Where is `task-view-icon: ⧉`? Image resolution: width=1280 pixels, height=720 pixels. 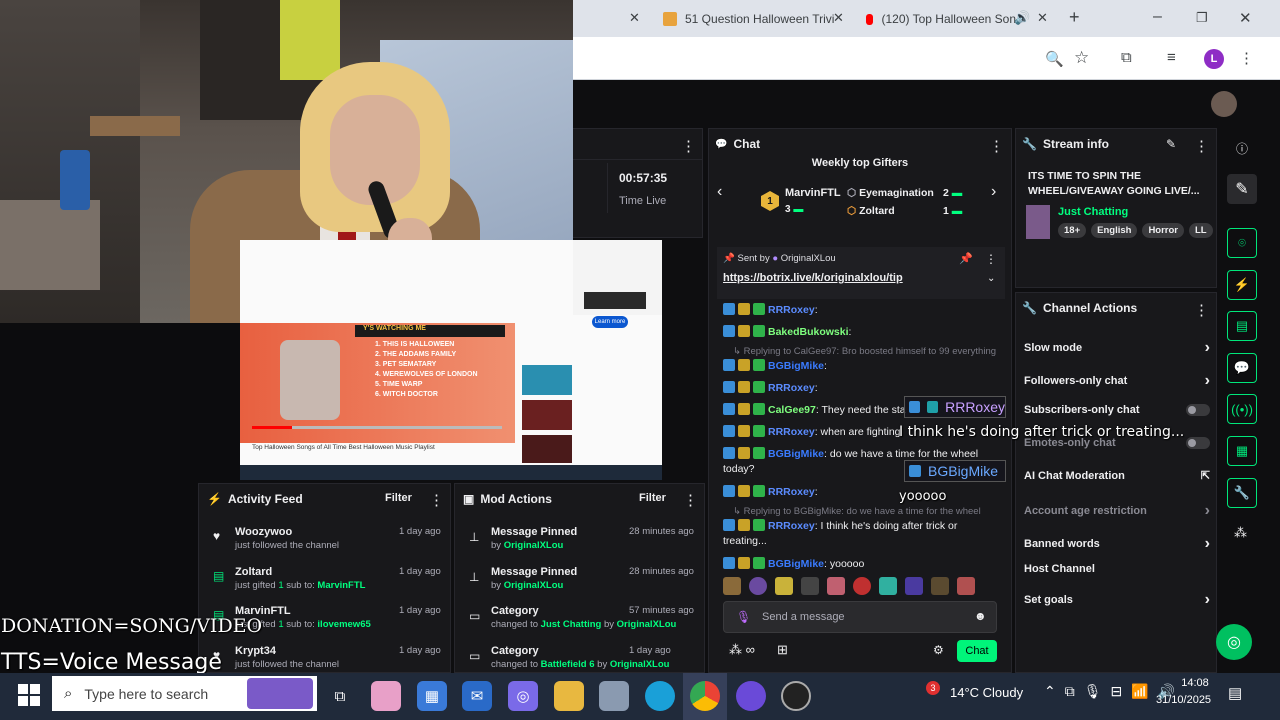 task-view-icon: ⧉ is located at coordinates (340, 696).